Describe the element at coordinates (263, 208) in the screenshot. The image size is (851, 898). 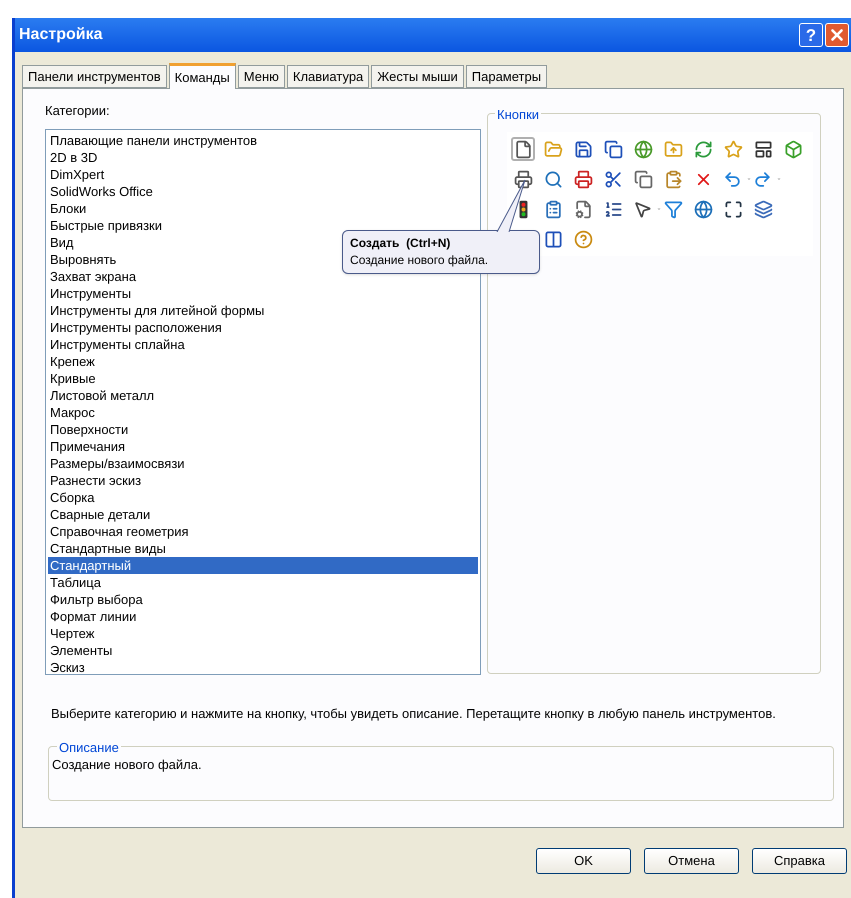
I see `category-item: Блоки` at that location.